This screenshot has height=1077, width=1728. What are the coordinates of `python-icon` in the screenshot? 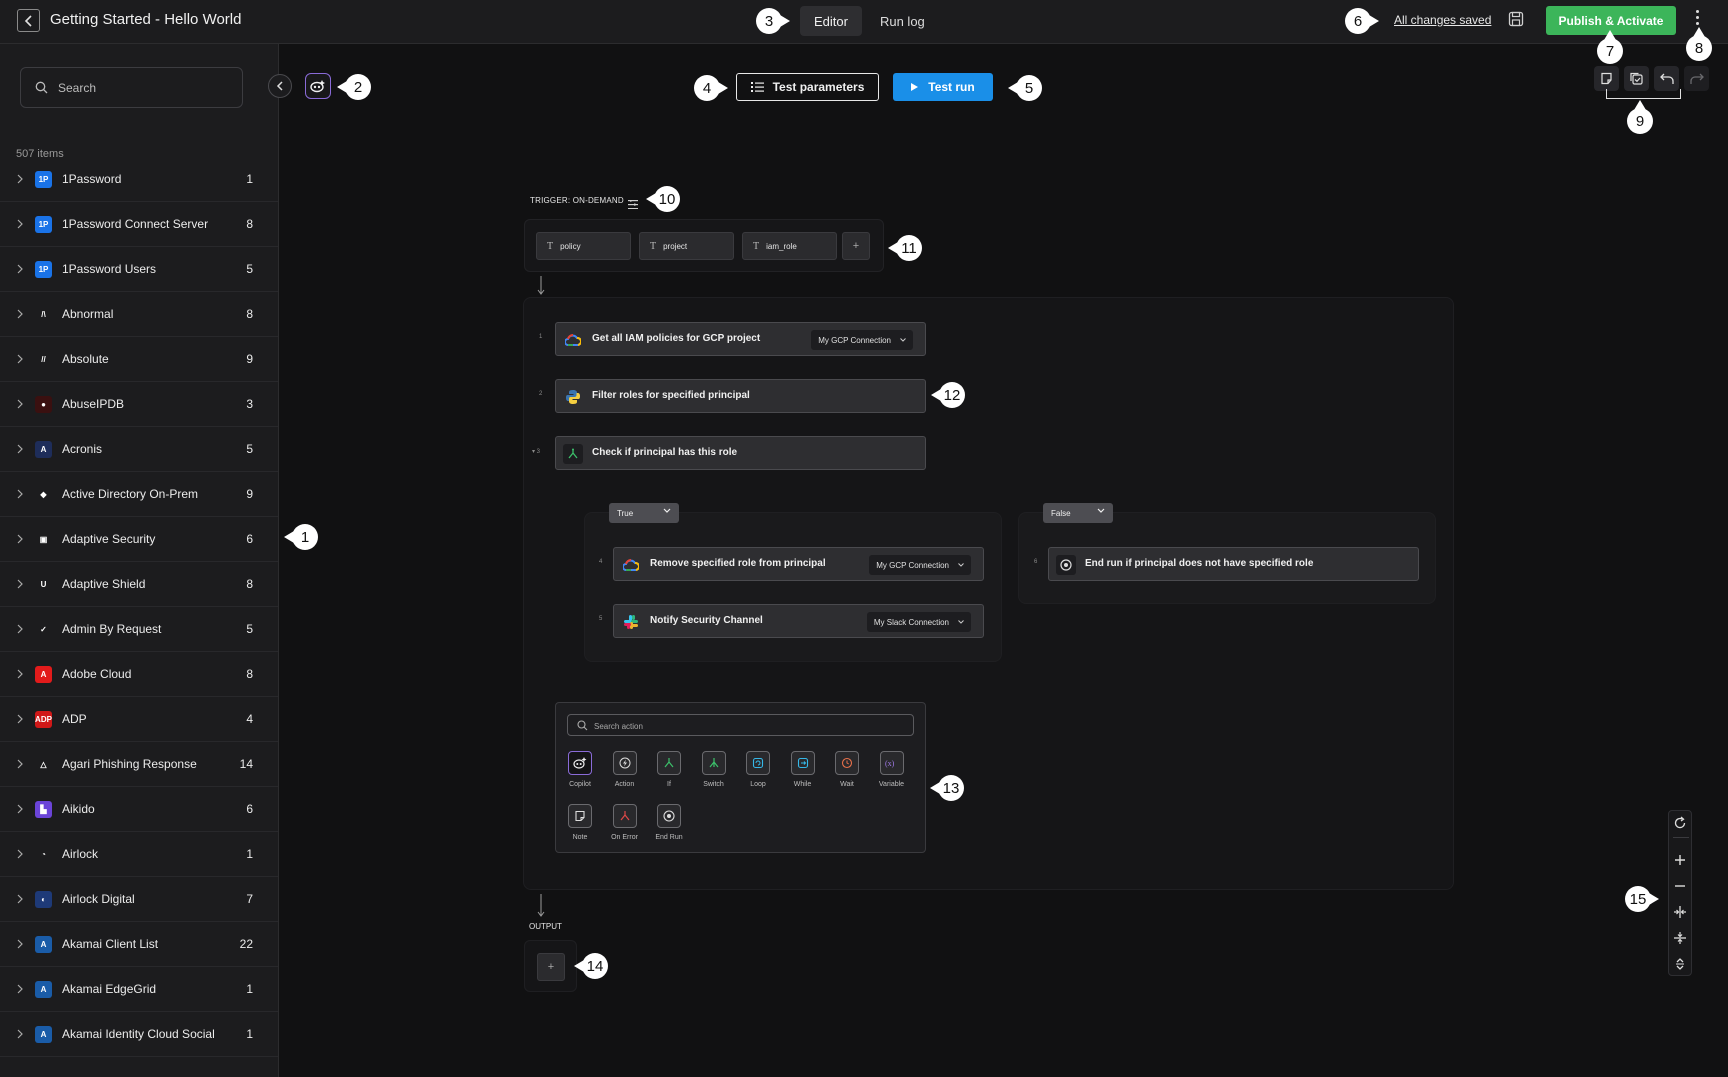 It's located at (573, 397).